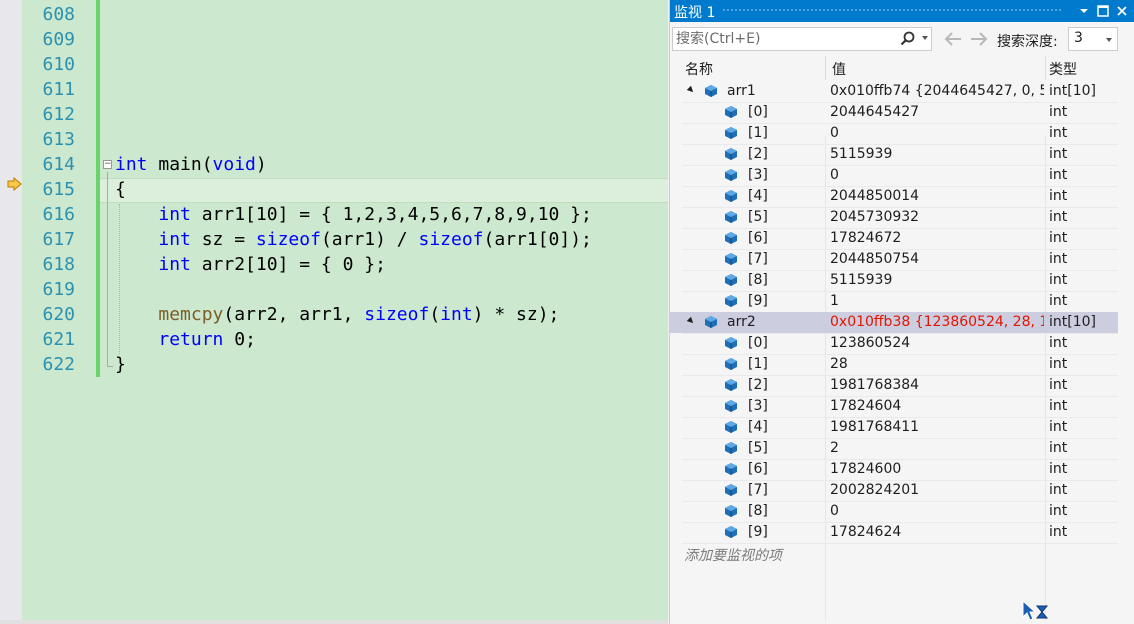 The width and height of the screenshot is (1134, 624). I want to click on watch-element-row: [3] 0 int, so click(894, 175).